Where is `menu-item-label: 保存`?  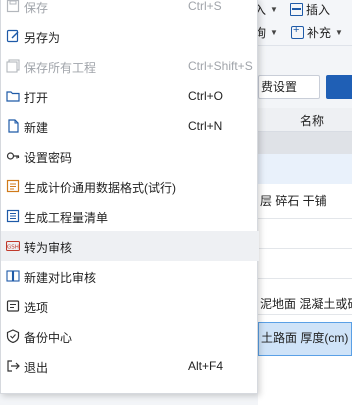
menu-item-label: 保存 is located at coordinates (36, 8).